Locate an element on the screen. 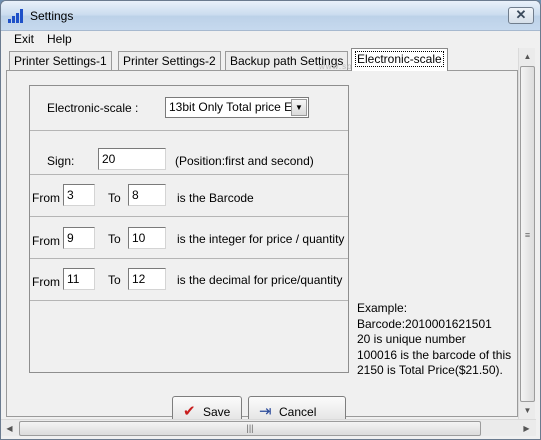 This screenshot has height=440, width=541. door-exit-icon: ⇥ is located at coordinates (265, 411).